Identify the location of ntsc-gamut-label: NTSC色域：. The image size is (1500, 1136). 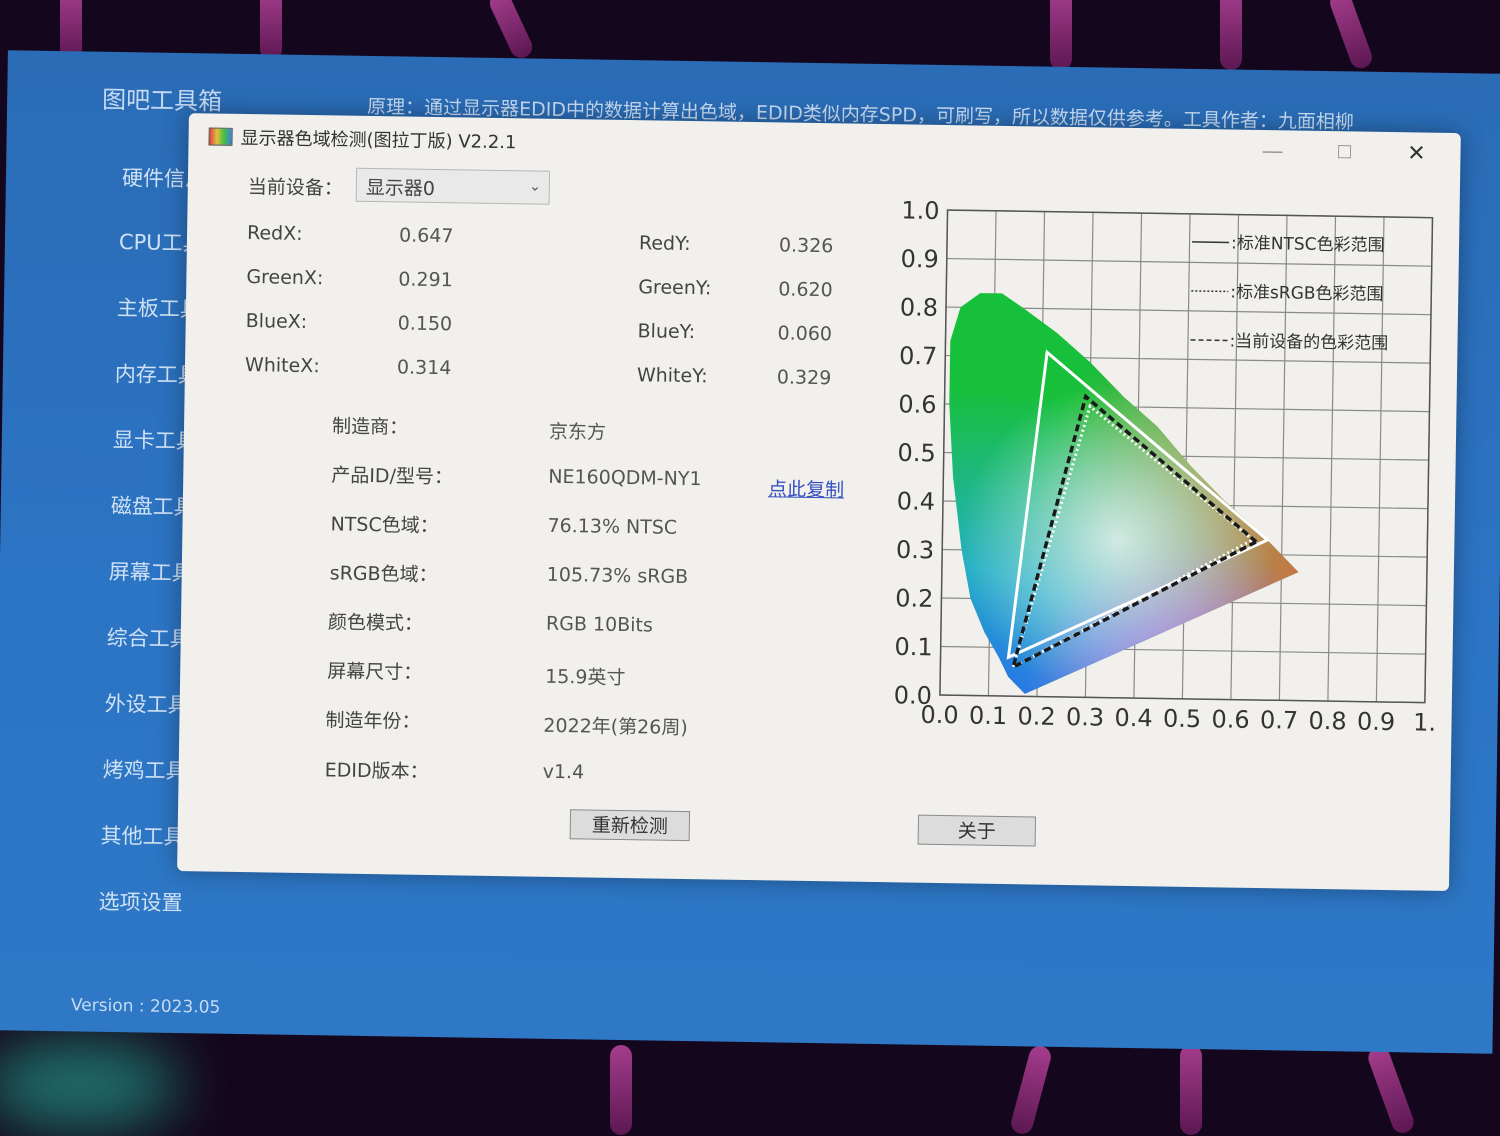
(384, 525).